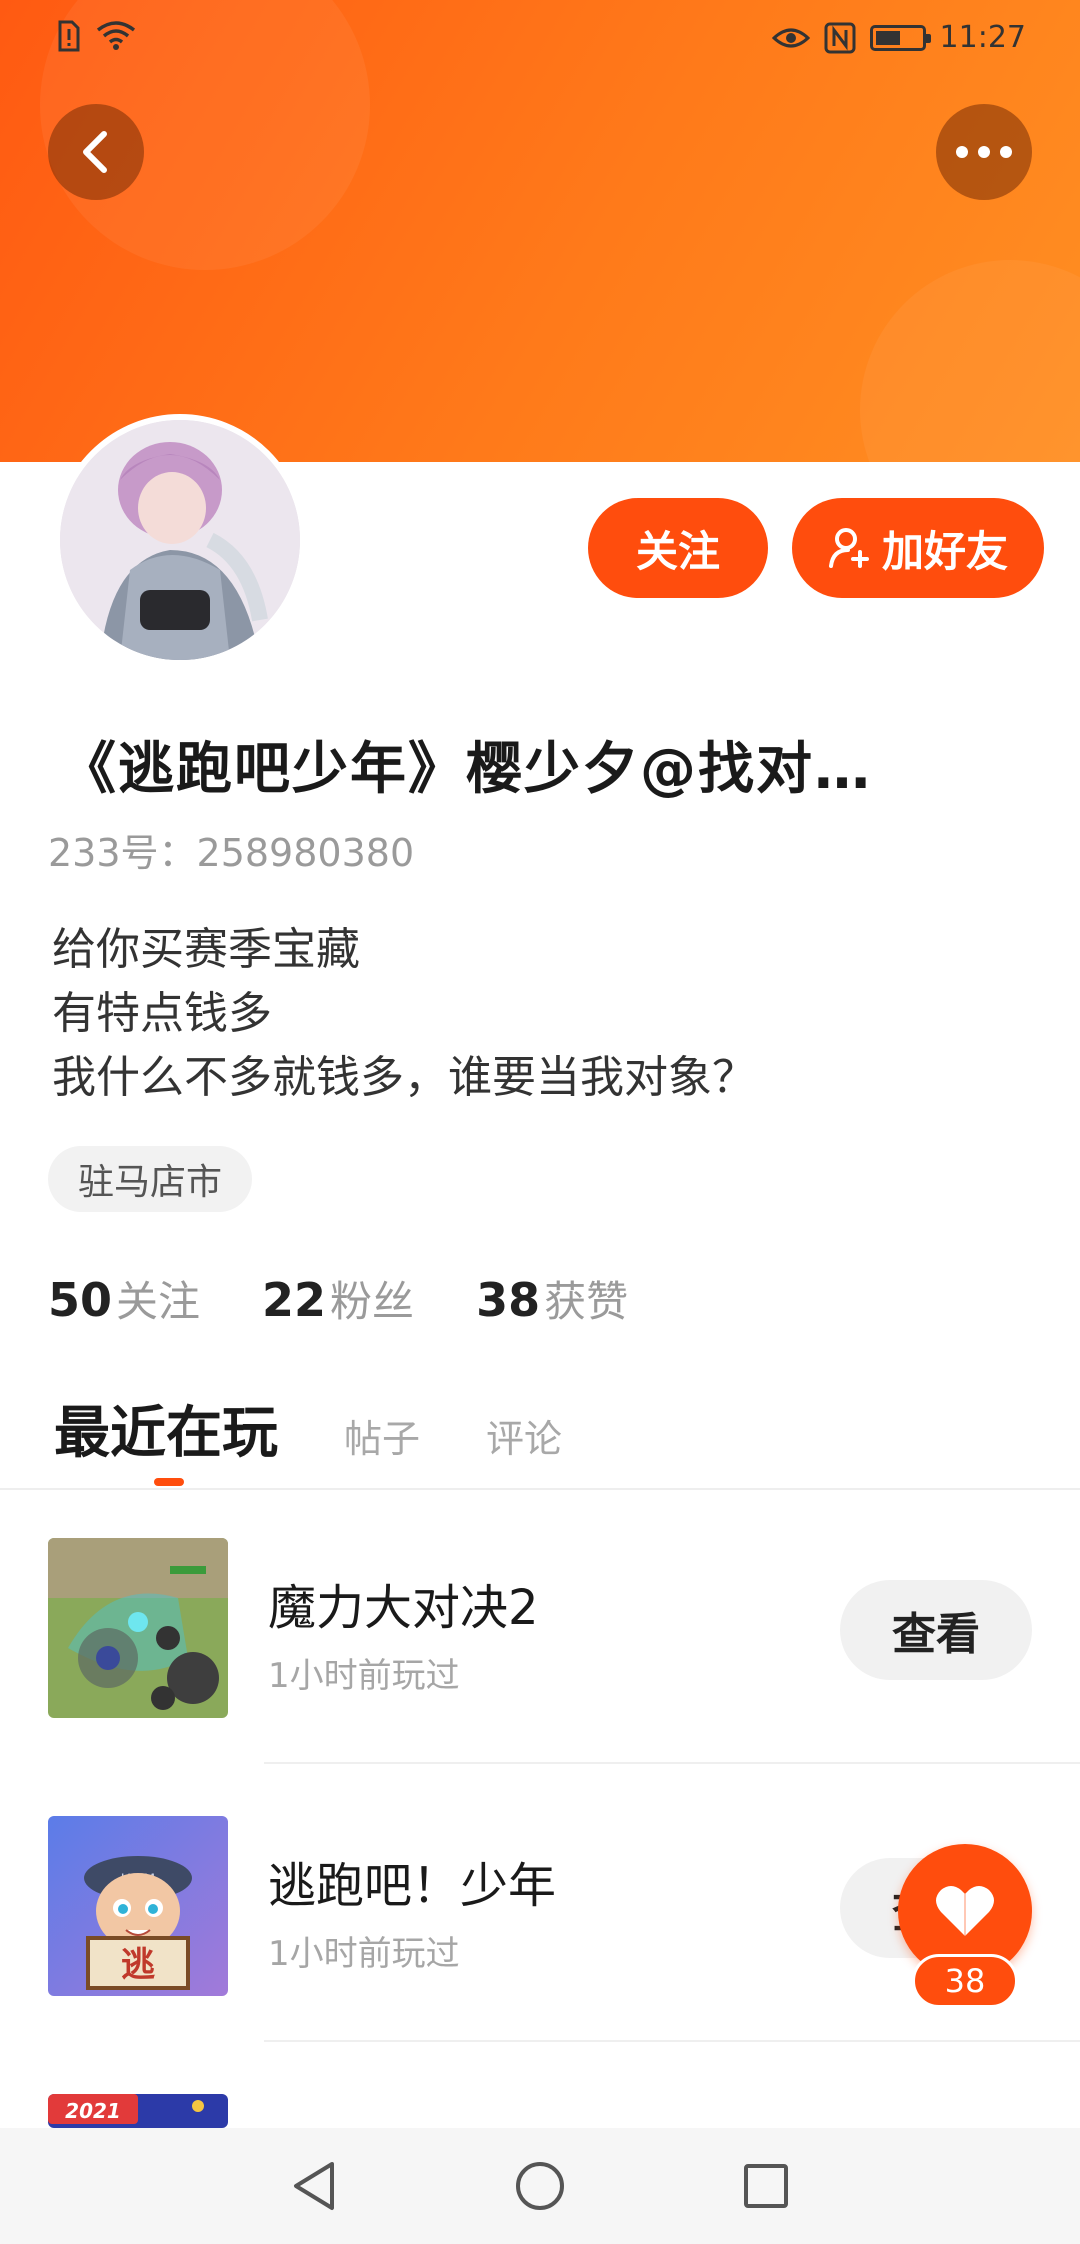  Describe the element at coordinates (80, 1300) in the screenshot. I see `stat-value: 50` at that location.